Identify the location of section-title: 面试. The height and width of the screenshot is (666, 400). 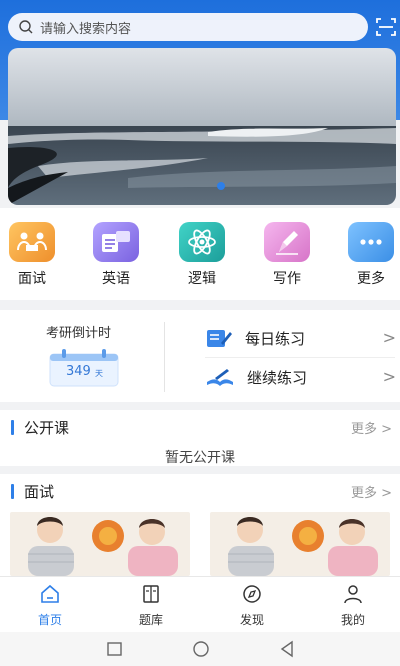
(39, 492).